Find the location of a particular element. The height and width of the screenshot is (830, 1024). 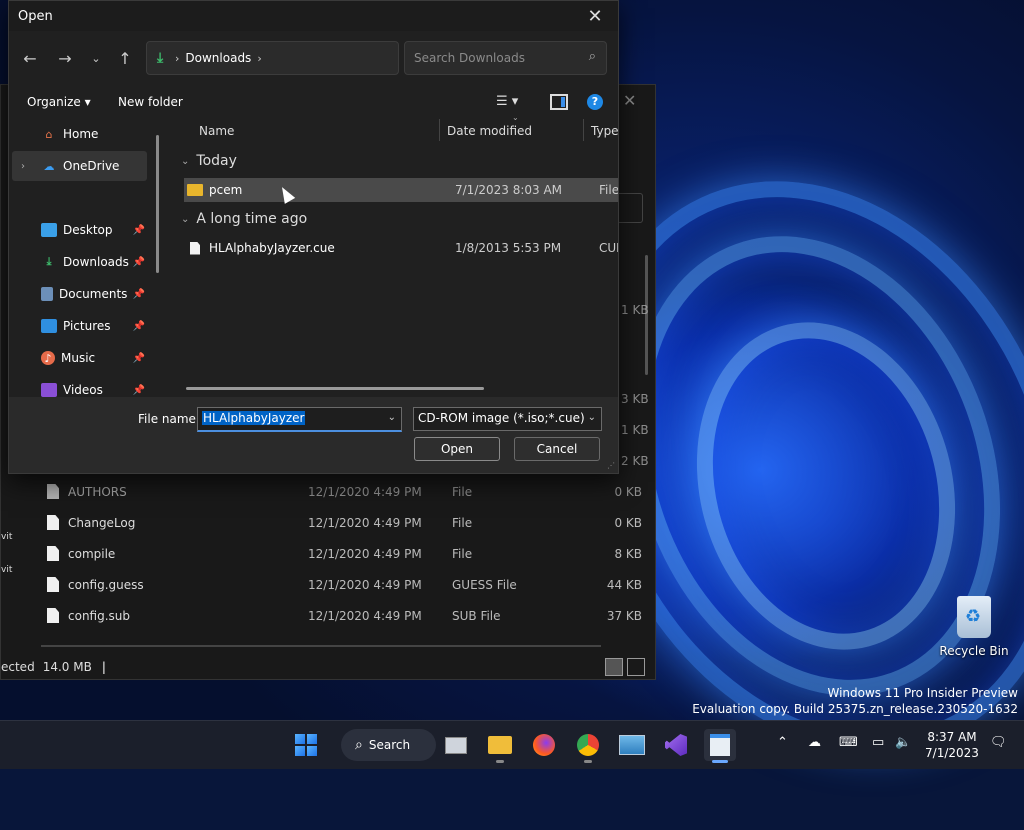

firefox-icon is located at coordinates (544, 745).